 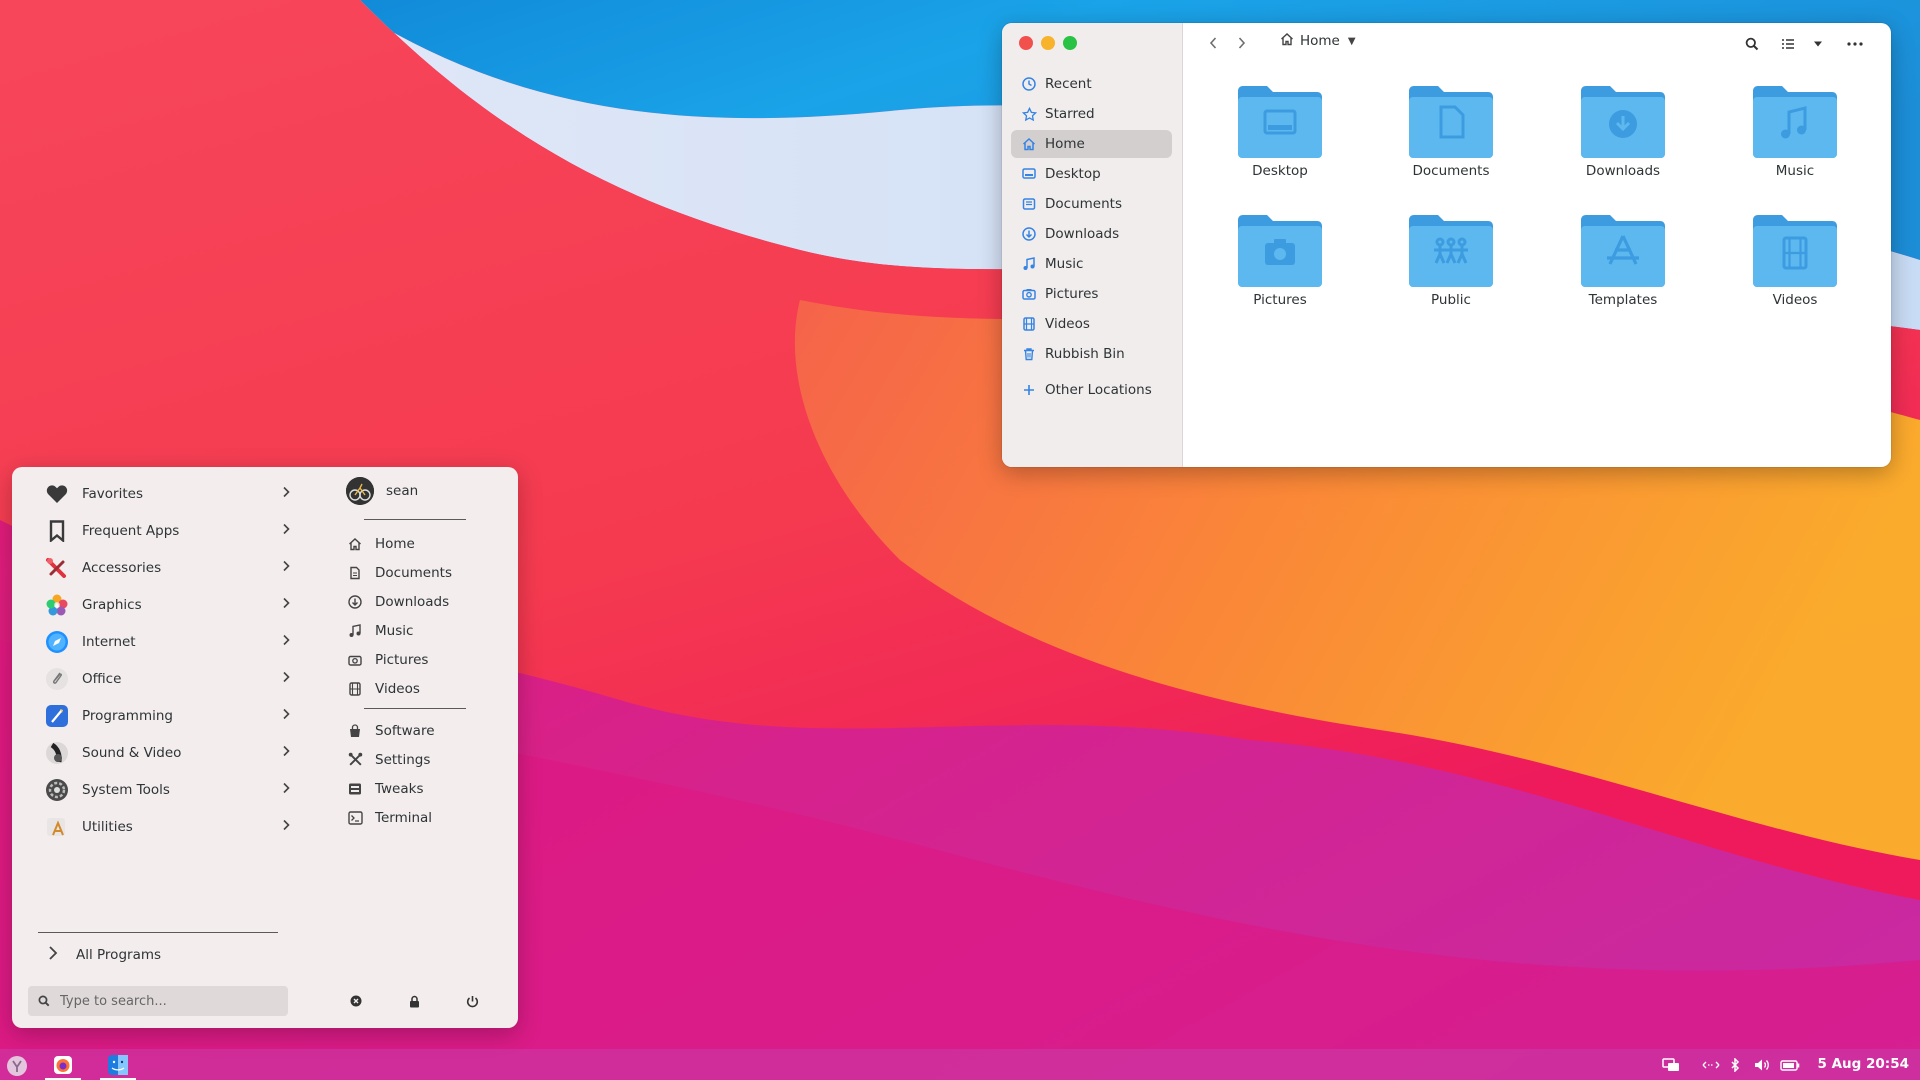 I want to click on sidebar-item-pictures: Pictures, so click(x=1091, y=294).